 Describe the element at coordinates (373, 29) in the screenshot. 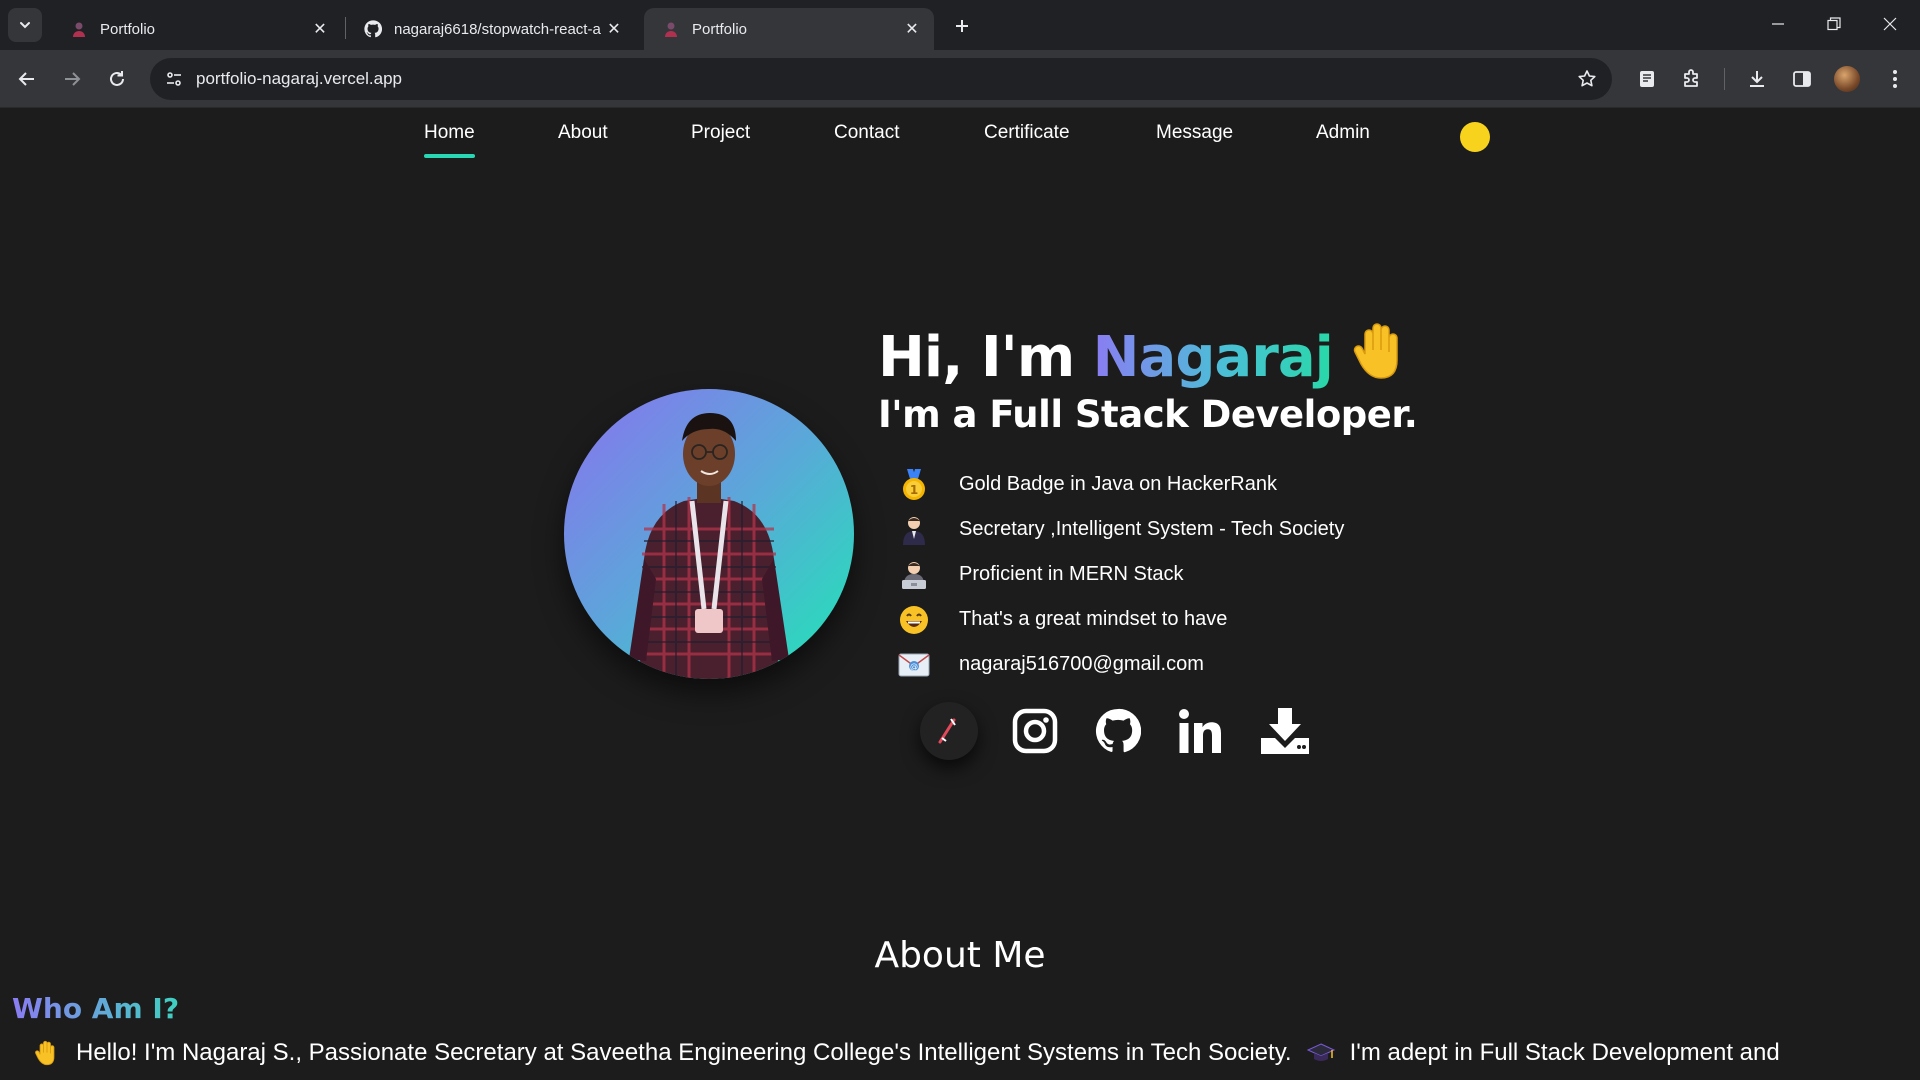

I see `github-favicon-icon` at that location.